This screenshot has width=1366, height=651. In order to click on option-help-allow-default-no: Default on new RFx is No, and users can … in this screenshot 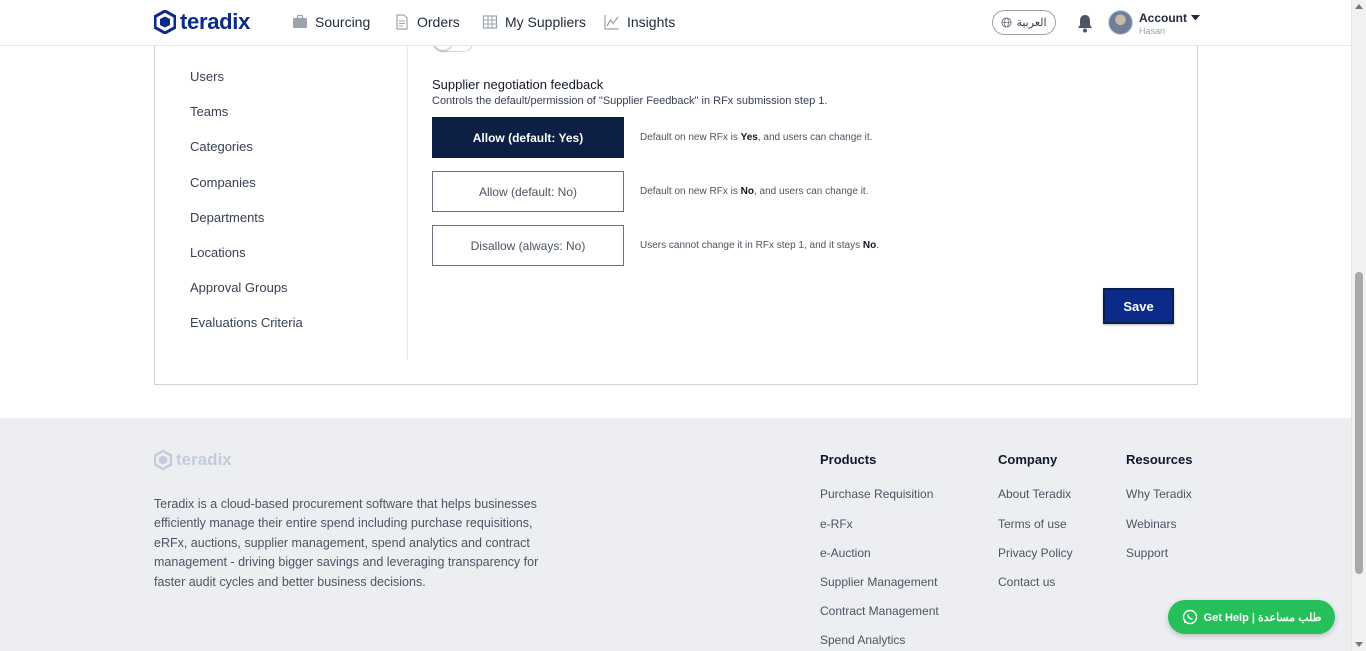, I will do `click(754, 191)`.